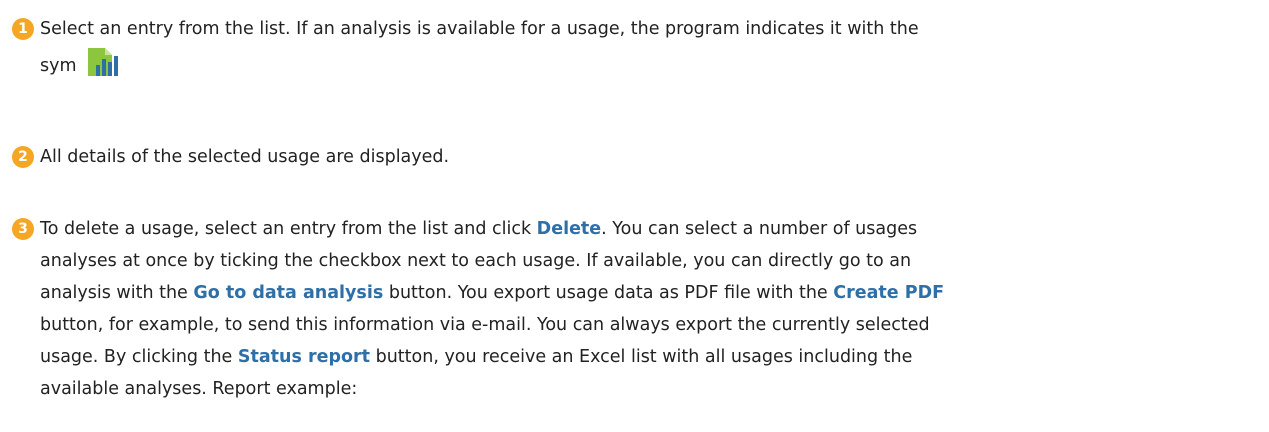 This screenshot has height=432, width=1269. What do you see at coordinates (288, 293) in the screenshot?
I see `go-to-data-analysis-keyword: Go to data analysis` at bounding box center [288, 293].